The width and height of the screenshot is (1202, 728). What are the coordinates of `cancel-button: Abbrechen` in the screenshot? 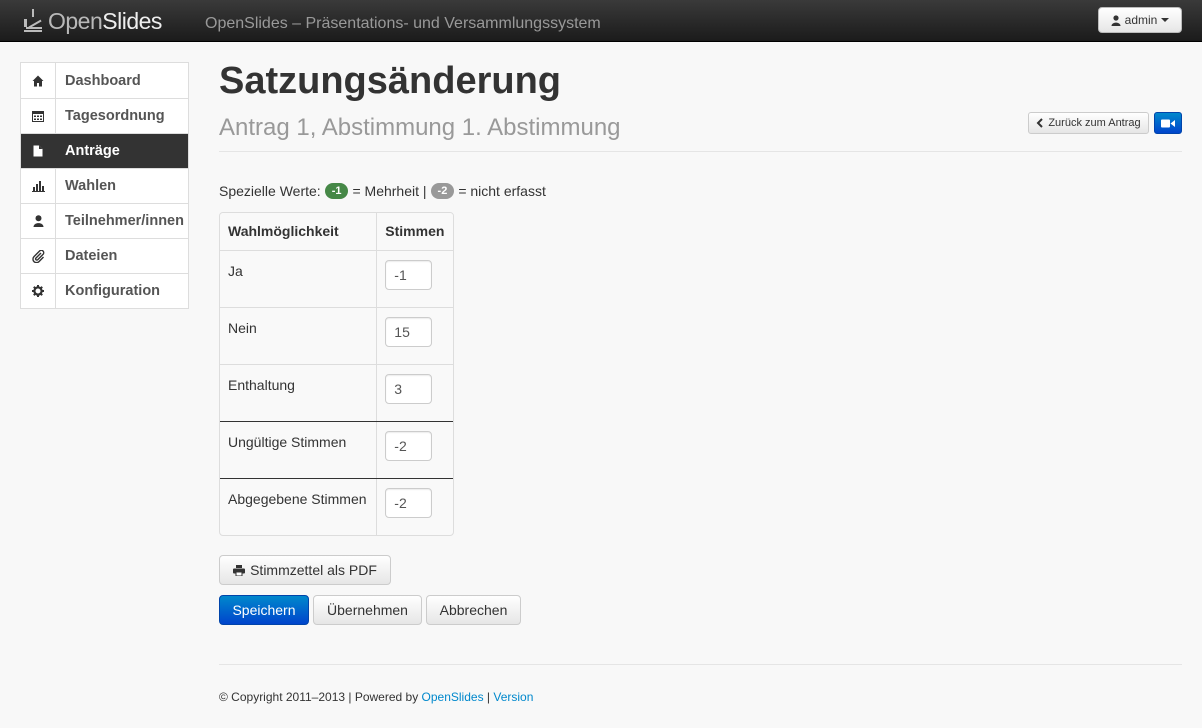 It's located at (473, 610).